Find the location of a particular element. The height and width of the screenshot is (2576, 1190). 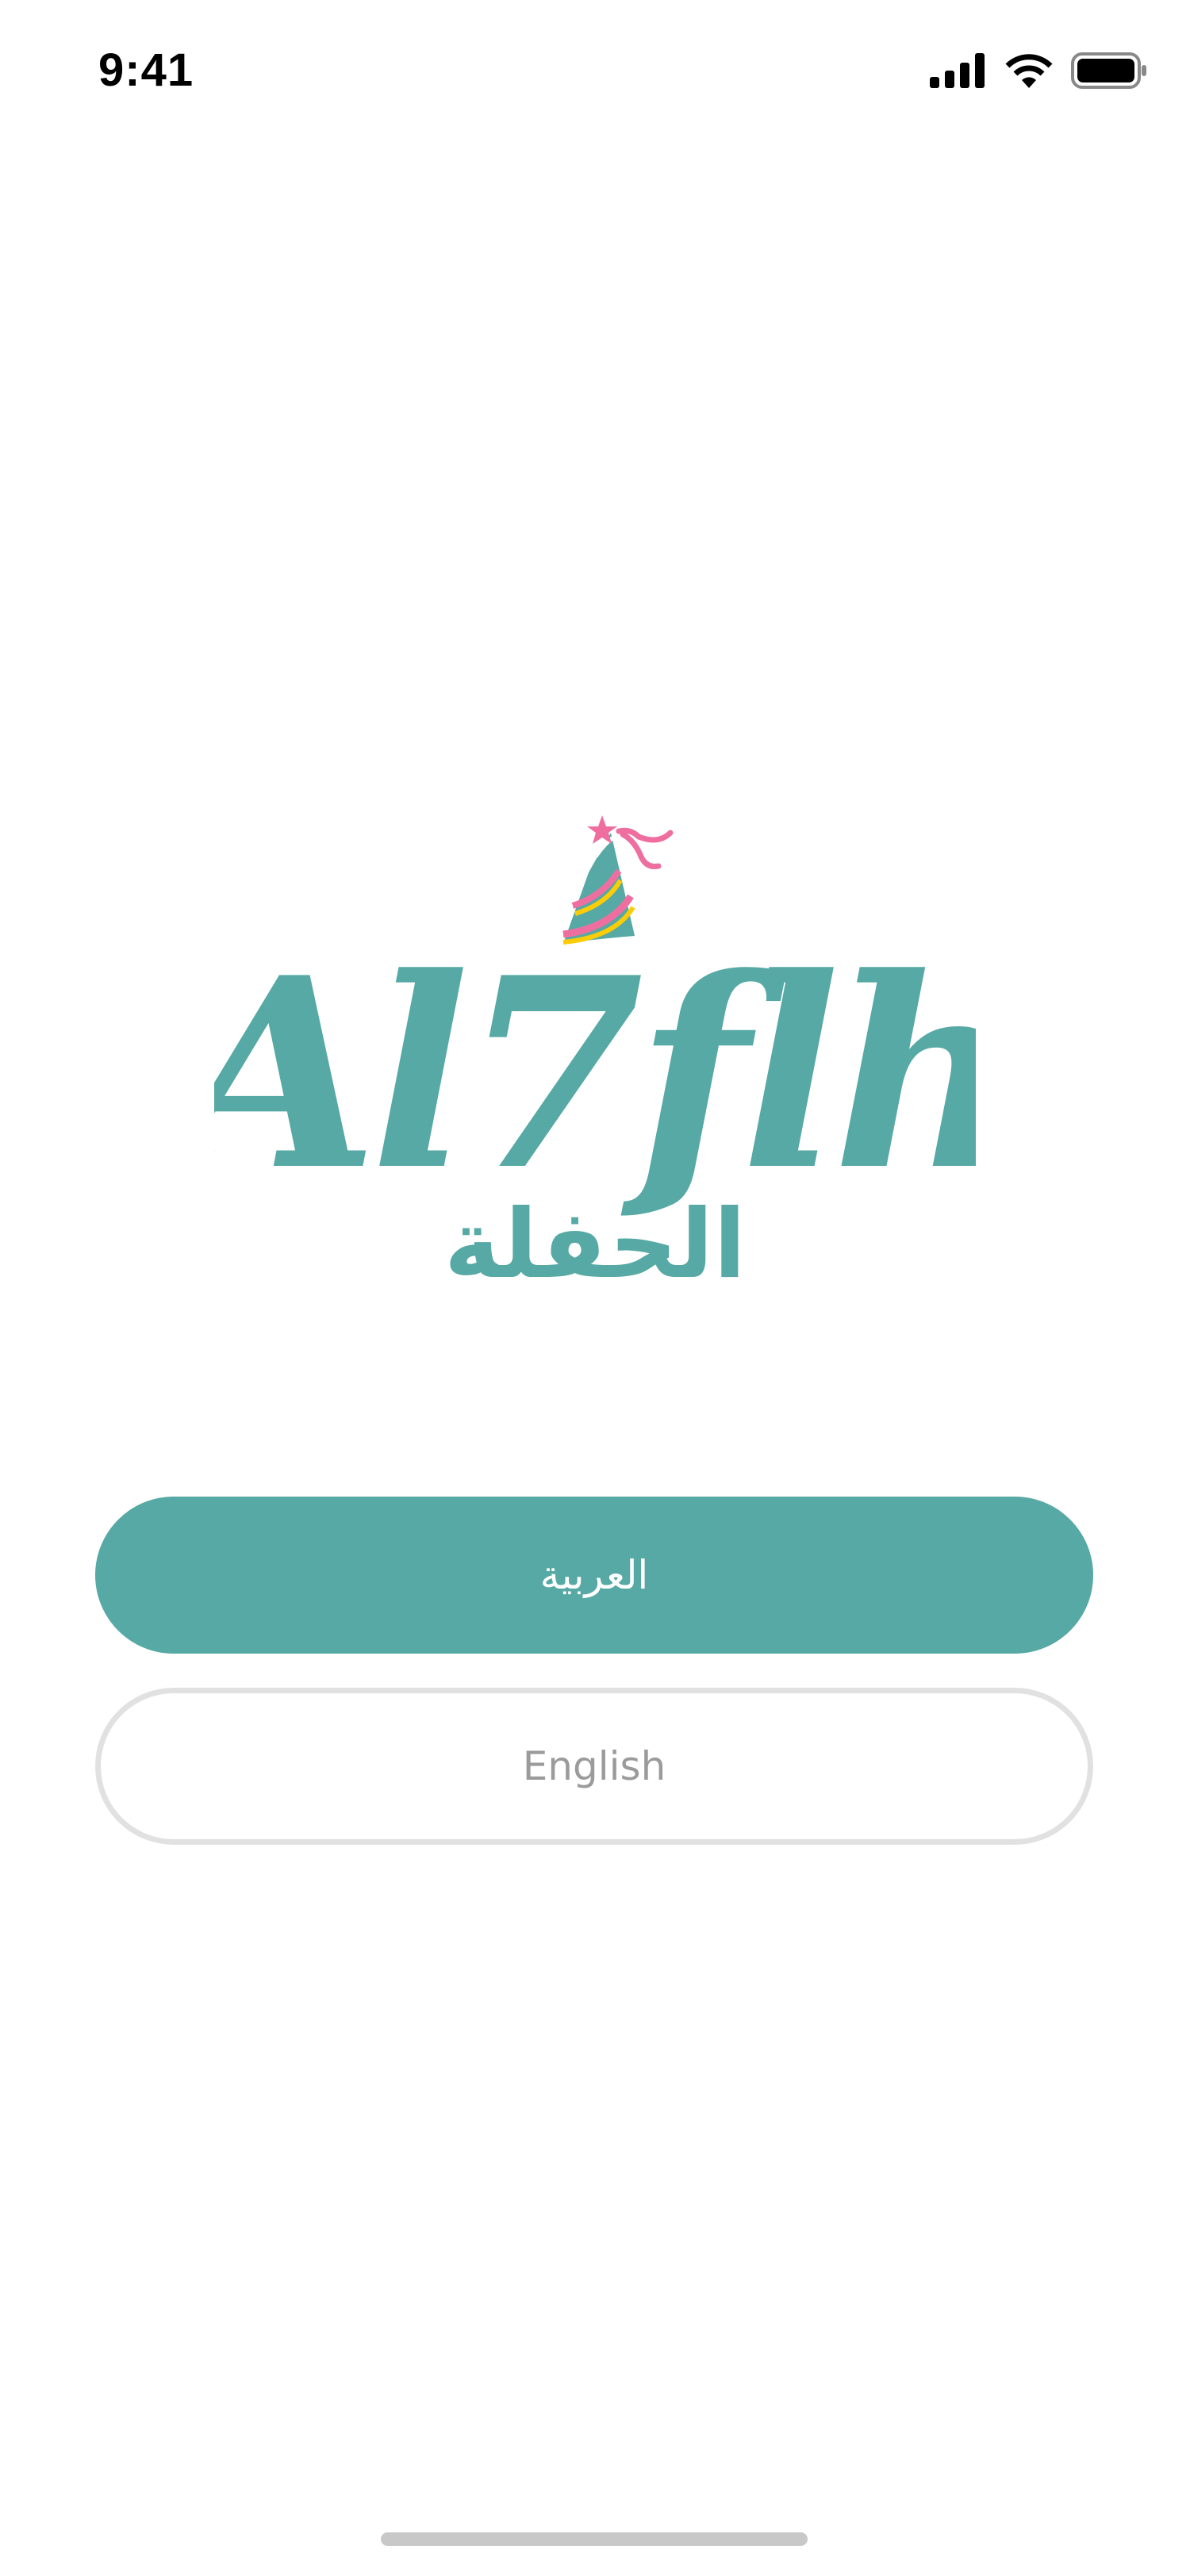

wifi-icon is located at coordinates (1029, 71).